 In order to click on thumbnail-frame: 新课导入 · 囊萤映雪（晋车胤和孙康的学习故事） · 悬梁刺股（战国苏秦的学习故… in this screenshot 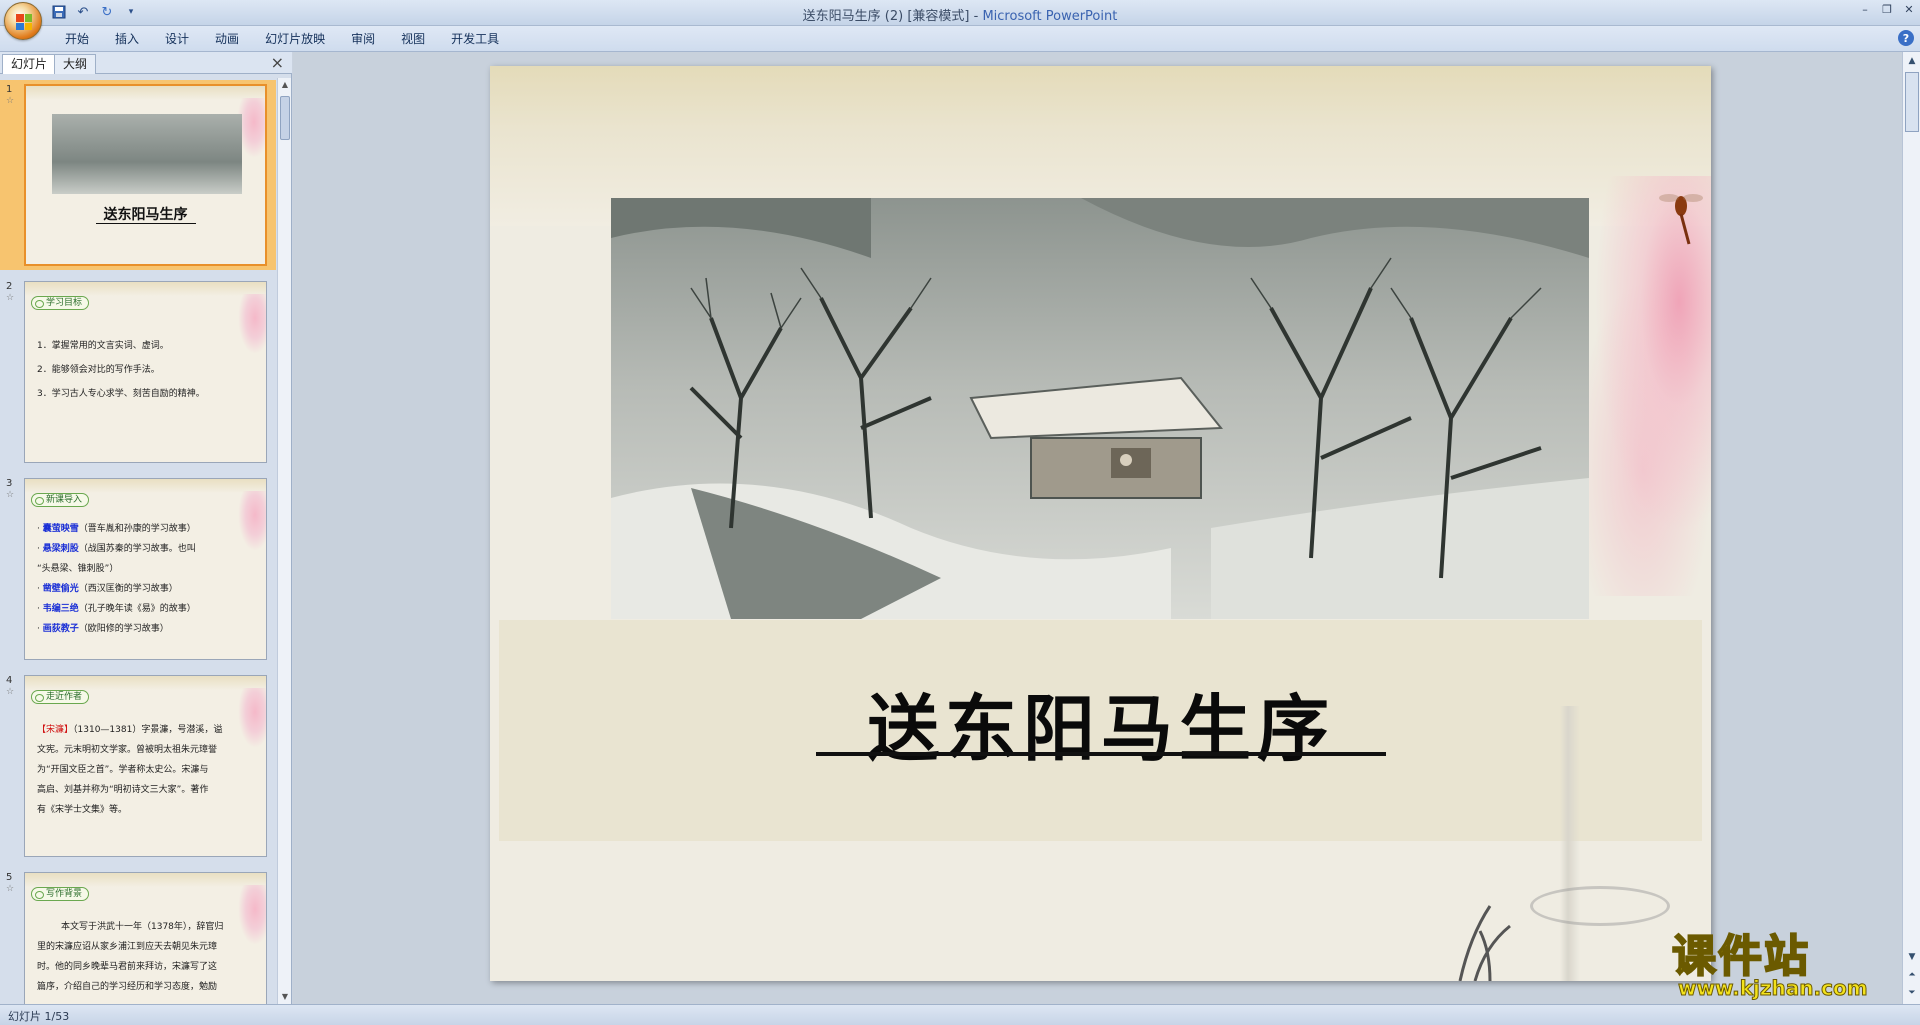, I will do `click(145, 569)`.